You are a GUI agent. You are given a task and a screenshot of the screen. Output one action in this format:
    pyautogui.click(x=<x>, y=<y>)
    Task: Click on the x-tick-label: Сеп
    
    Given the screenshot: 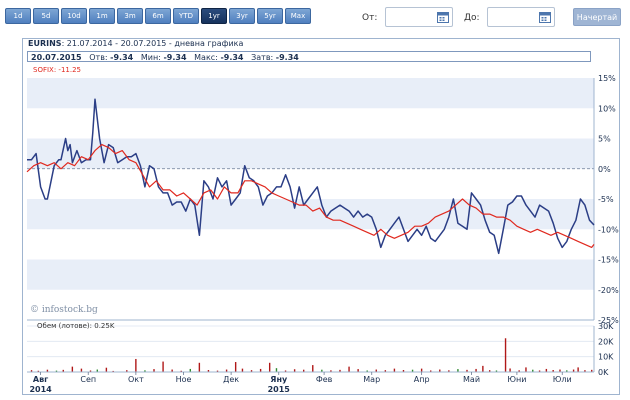 What is the action you would take?
    pyautogui.click(x=88, y=379)
    